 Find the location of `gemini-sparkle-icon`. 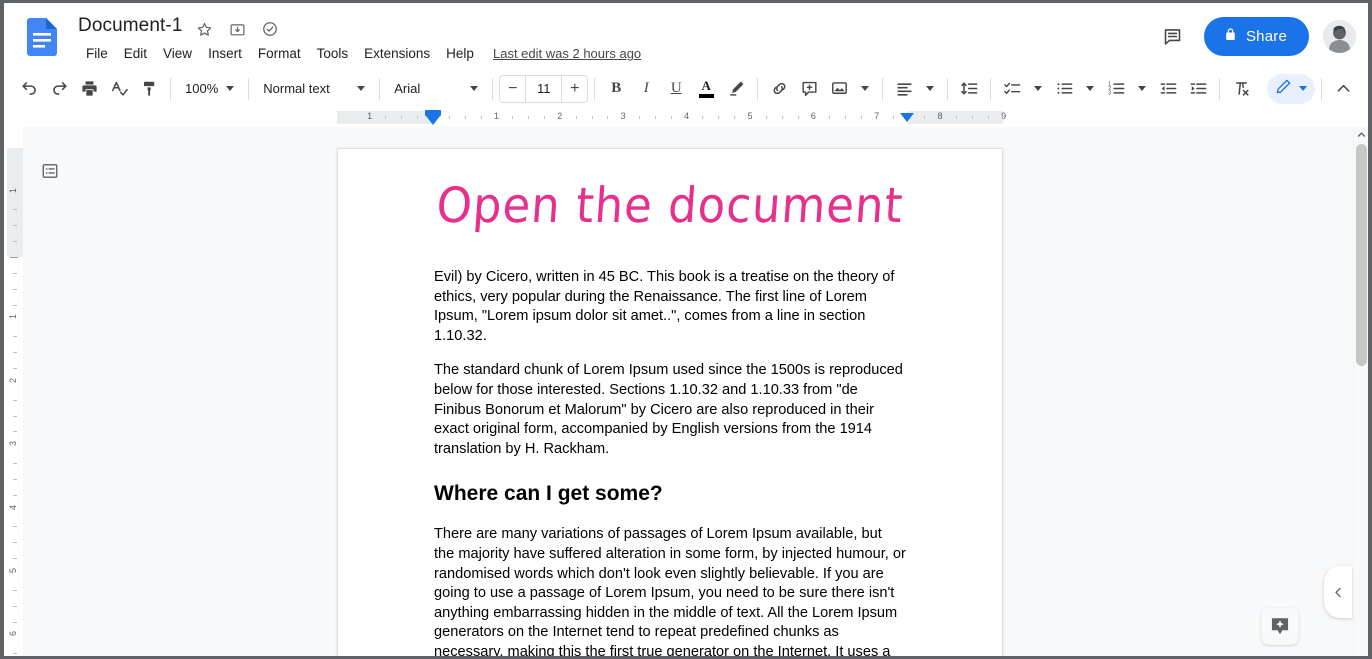

gemini-sparkle-icon is located at coordinates (1280, 626).